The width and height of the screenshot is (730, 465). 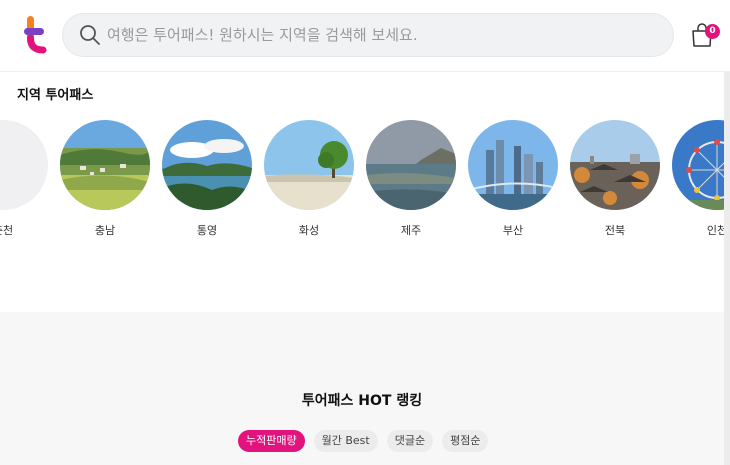 I want to click on scrollbar, so click(x=727, y=268).